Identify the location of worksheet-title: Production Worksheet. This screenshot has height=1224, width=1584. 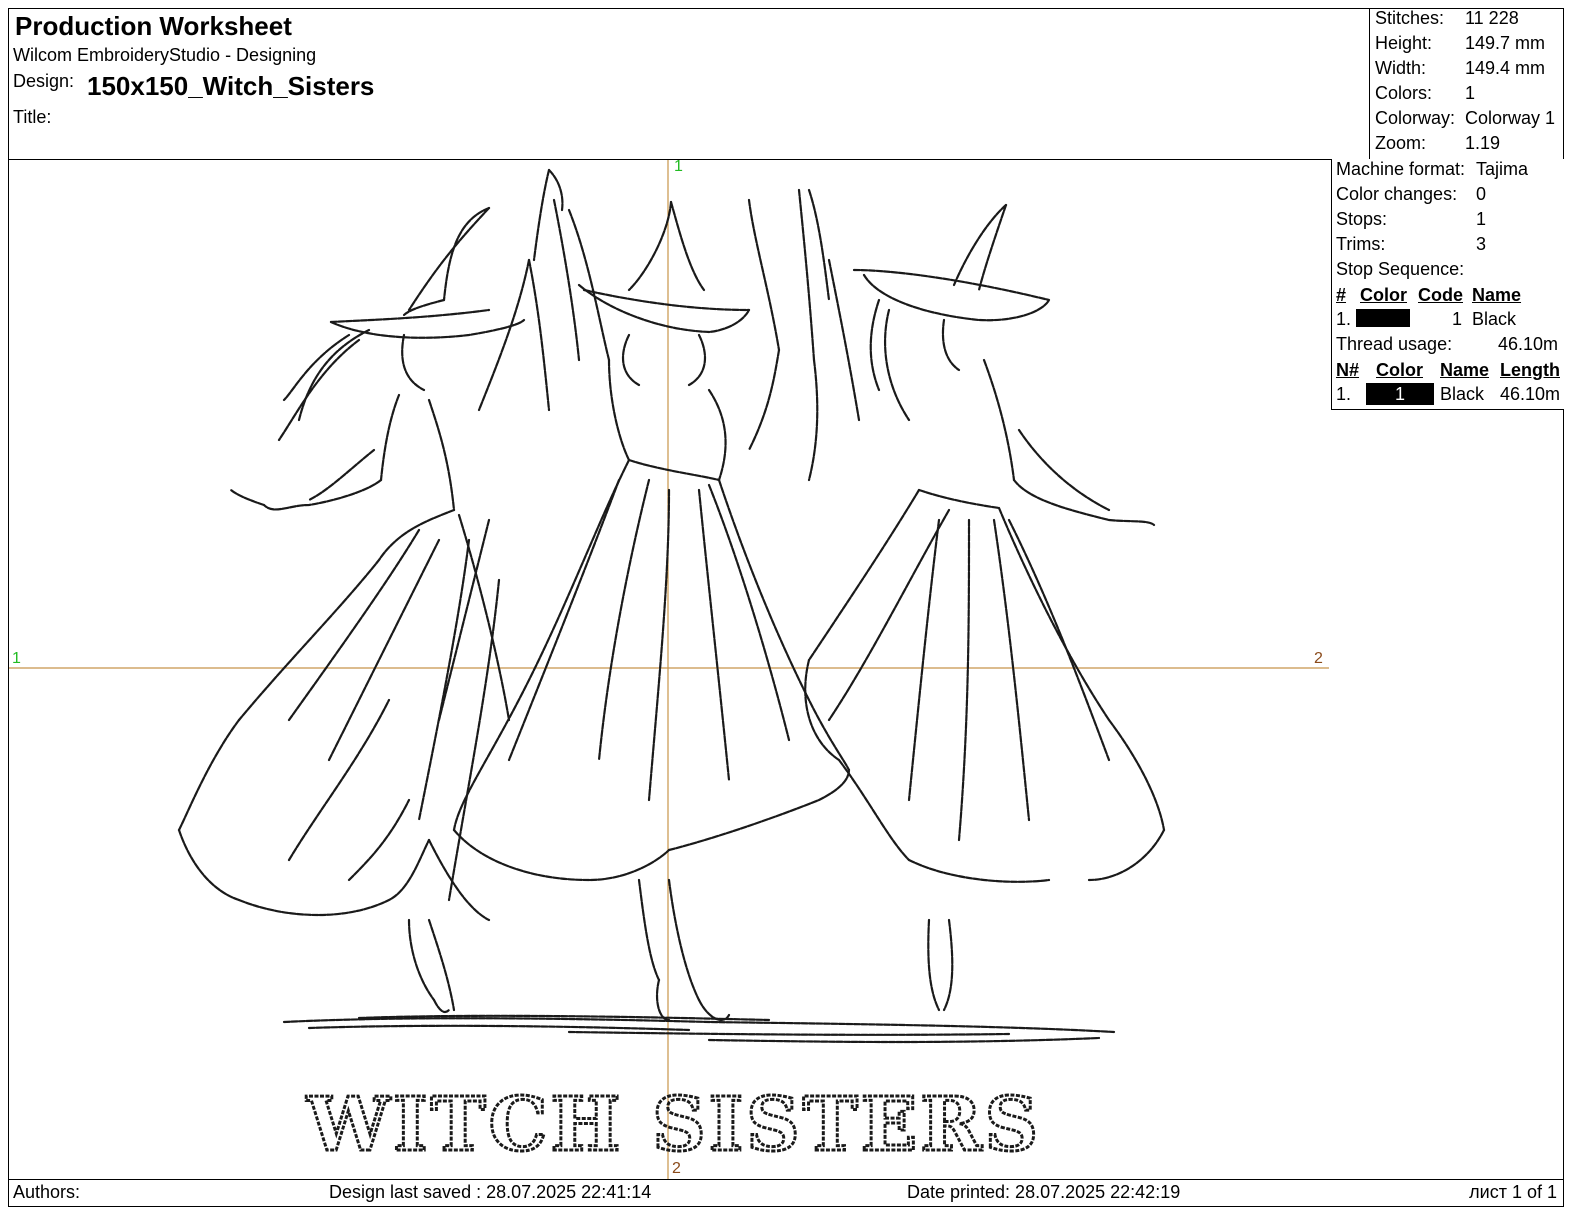
(153, 26).